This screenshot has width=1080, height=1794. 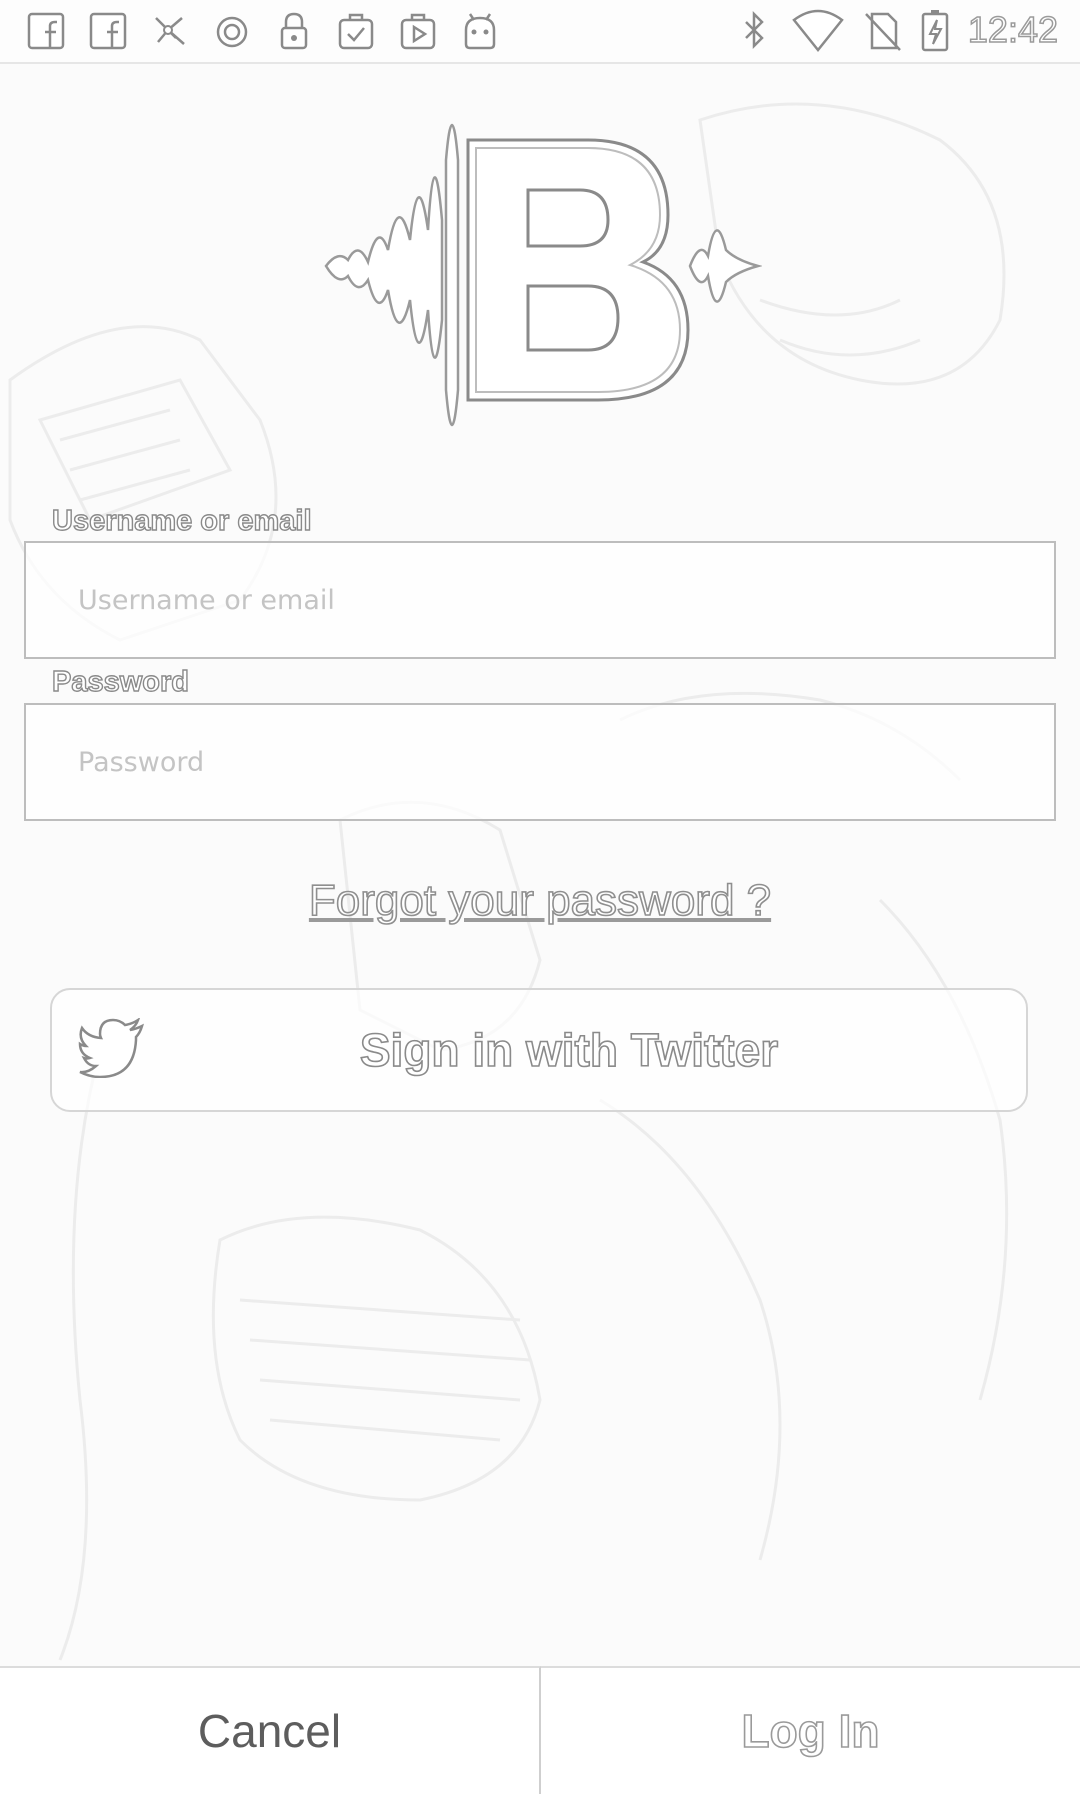 I want to click on cancel-button: Cancel, so click(x=270, y=1730).